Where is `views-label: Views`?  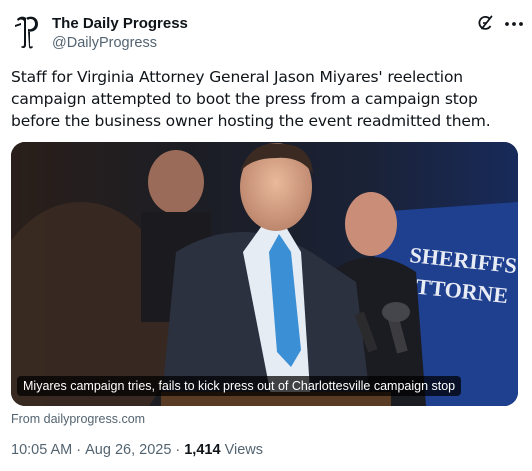
views-label: Views is located at coordinates (243, 450).